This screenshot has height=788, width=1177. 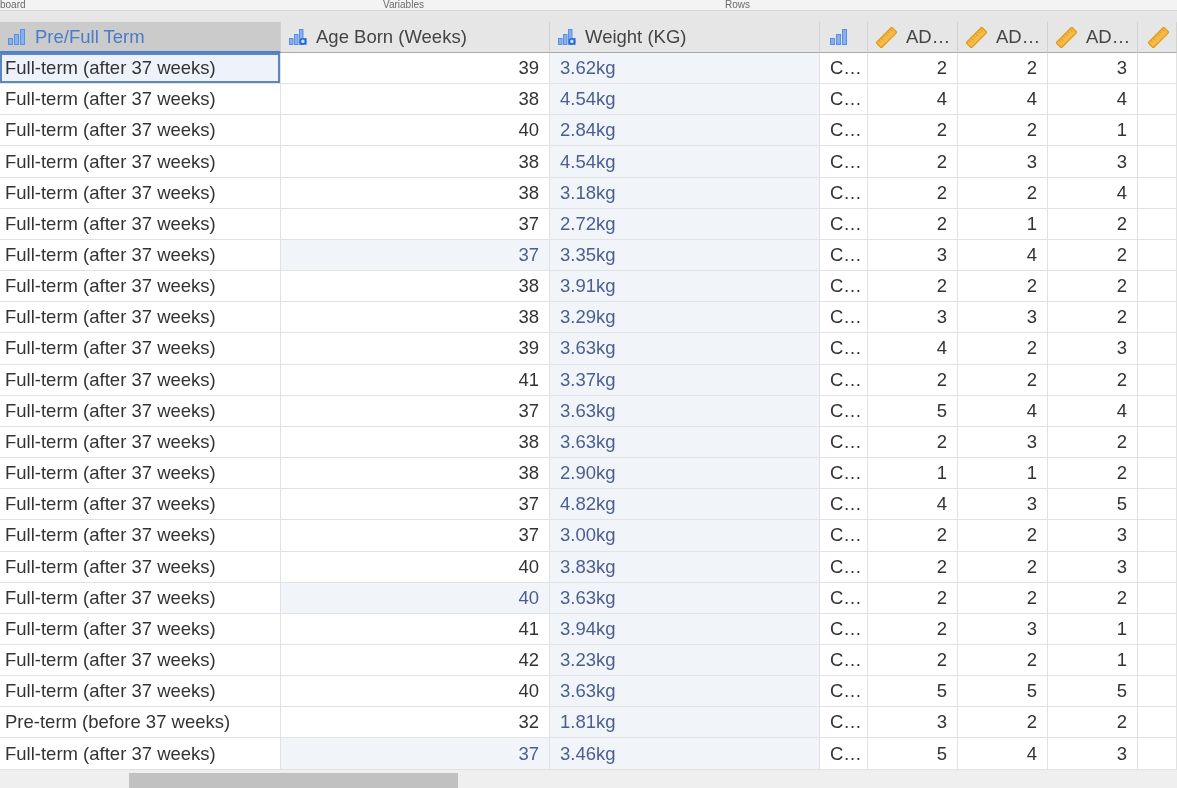 I want to click on table-cell: 3.83kg, so click(x=685, y=567).